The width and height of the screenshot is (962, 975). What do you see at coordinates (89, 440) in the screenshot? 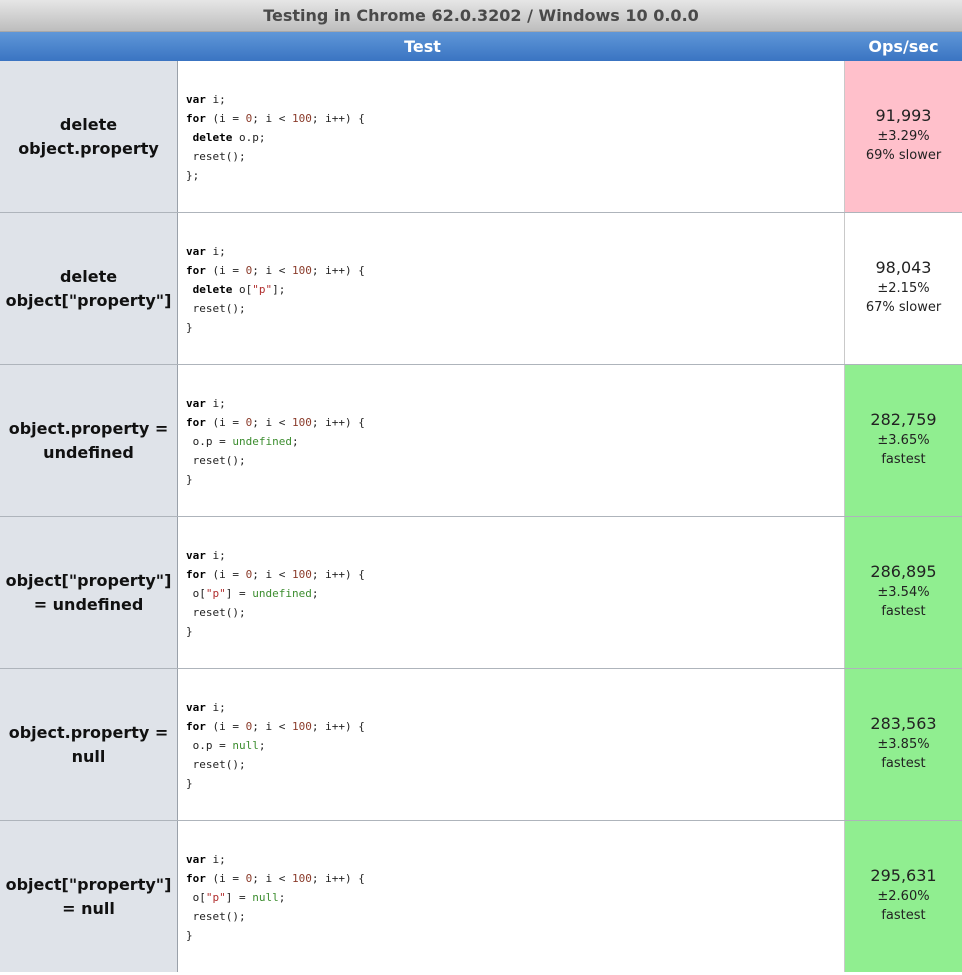
I see `test-name-cell: object.property = undefined` at bounding box center [89, 440].